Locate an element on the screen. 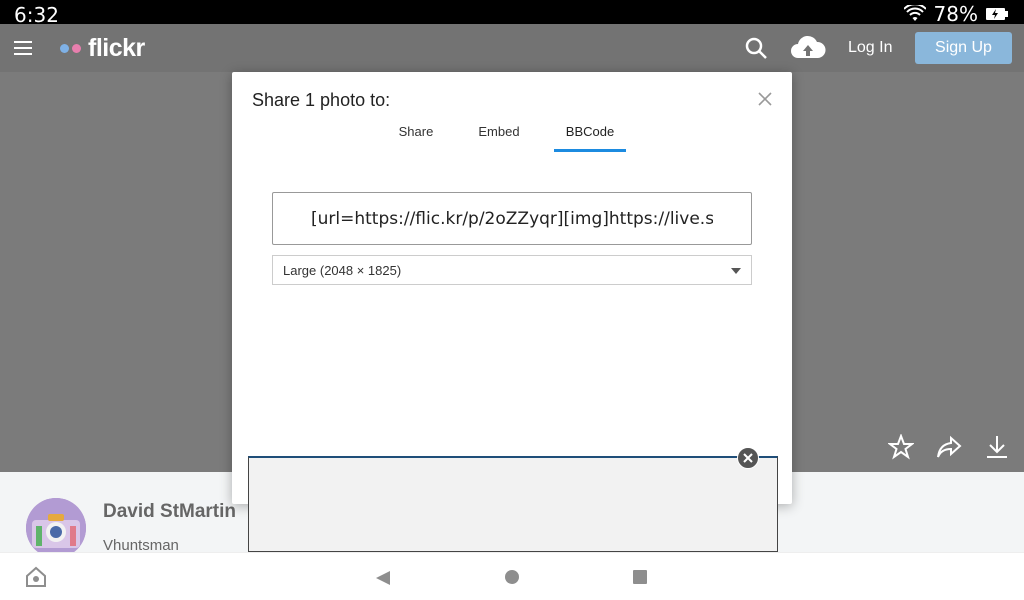 Image resolution: width=1024 pixels, height=600 pixels. share-arrow-icon is located at coordinates (949, 447).